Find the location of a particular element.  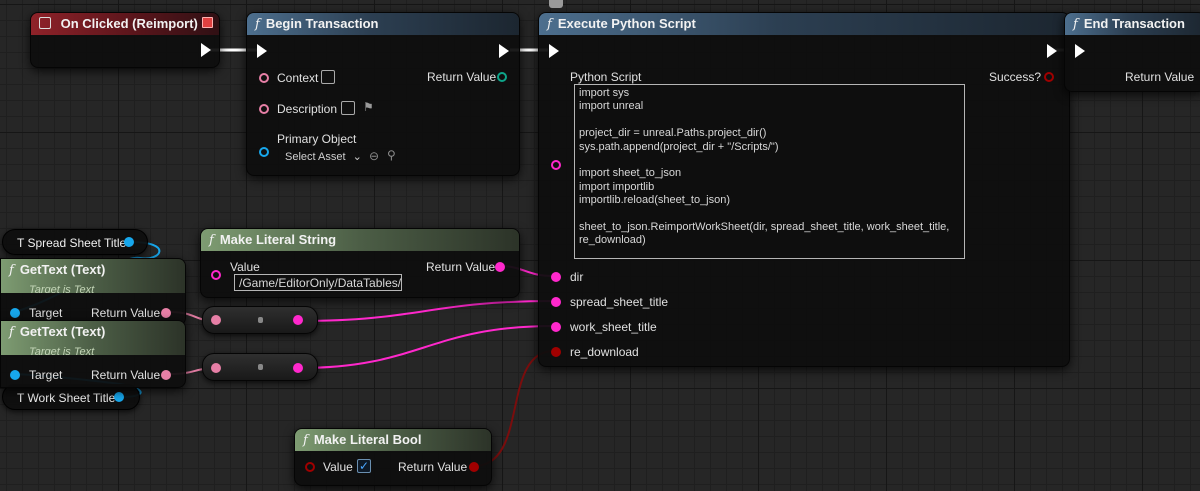

success-pin is located at coordinates (1049, 77).